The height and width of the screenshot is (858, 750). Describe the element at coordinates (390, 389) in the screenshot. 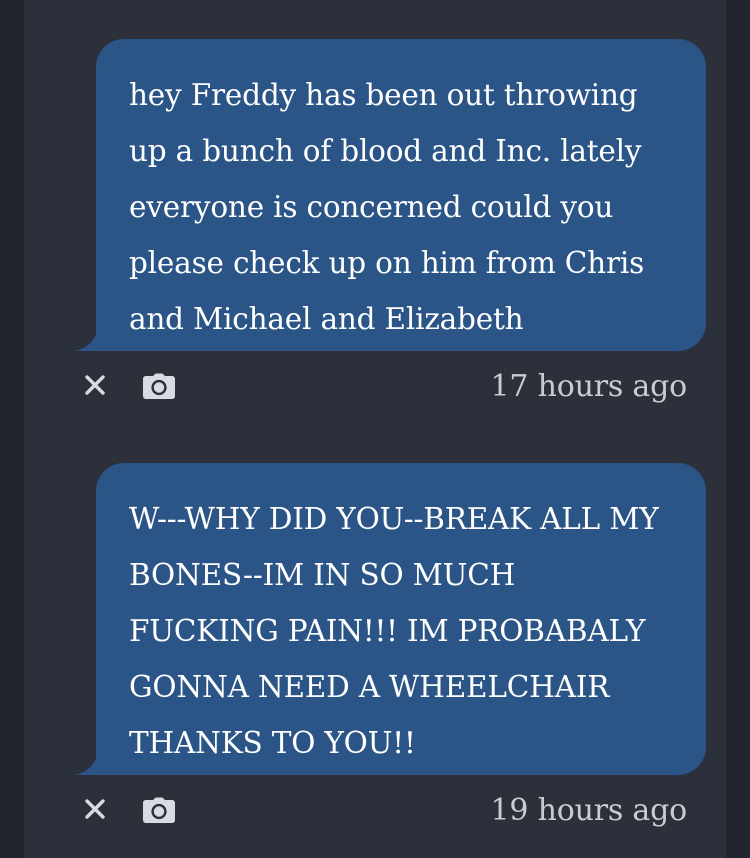

I see `message-meta: 17 hours ago` at that location.